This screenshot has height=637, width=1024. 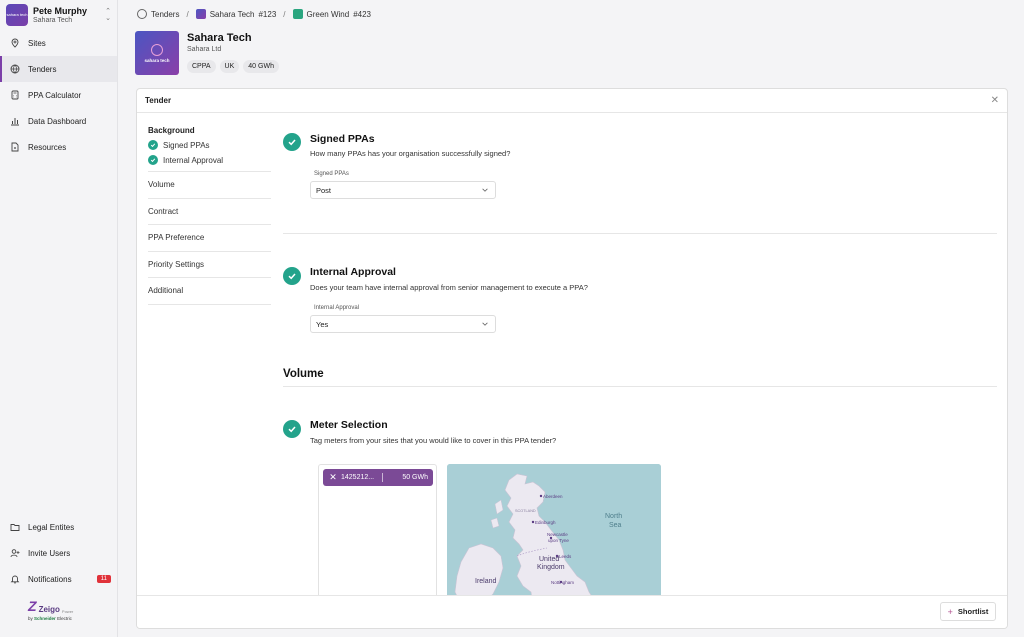 What do you see at coordinates (331, 174) in the screenshot?
I see `signed-ppas-label: Signed PPAs` at bounding box center [331, 174].